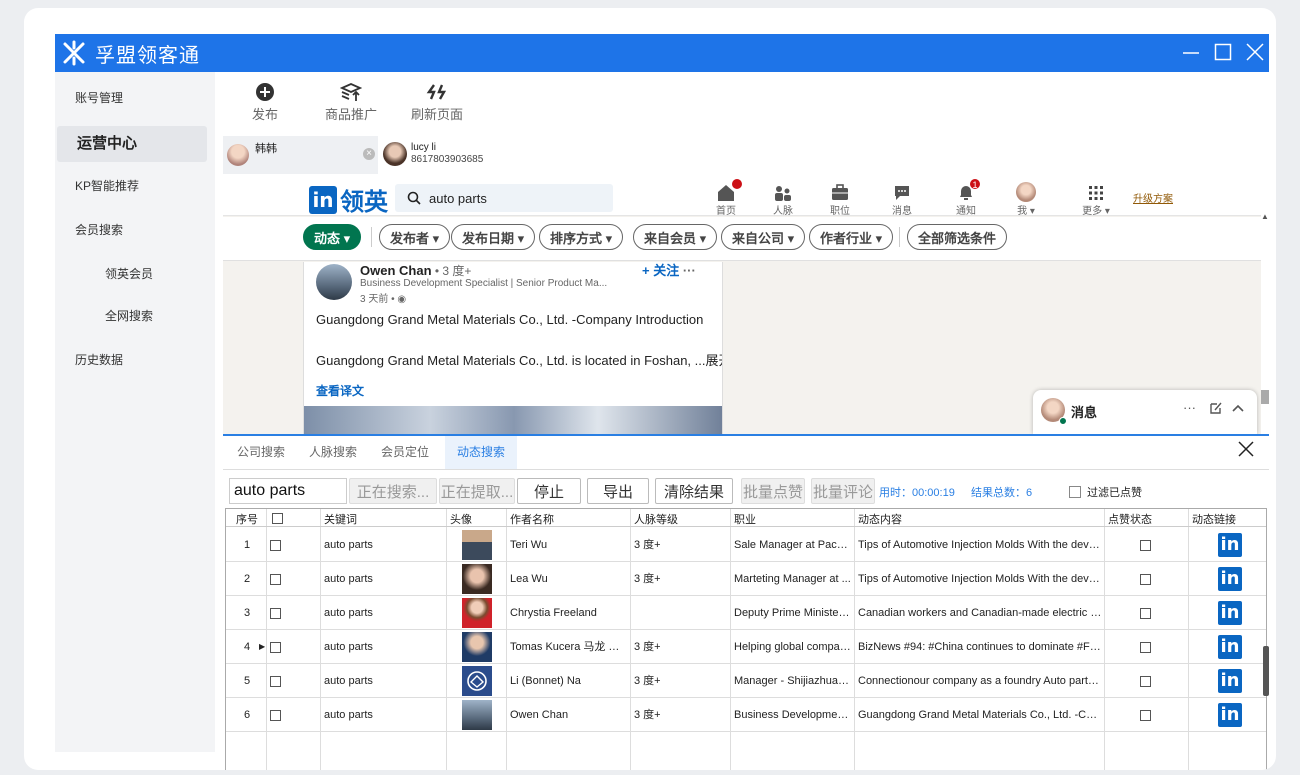 The width and height of the screenshot is (1300, 775). Describe the element at coordinates (669, 270) in the screenshot. I see `follow-button: + 关注 ···` at that location.